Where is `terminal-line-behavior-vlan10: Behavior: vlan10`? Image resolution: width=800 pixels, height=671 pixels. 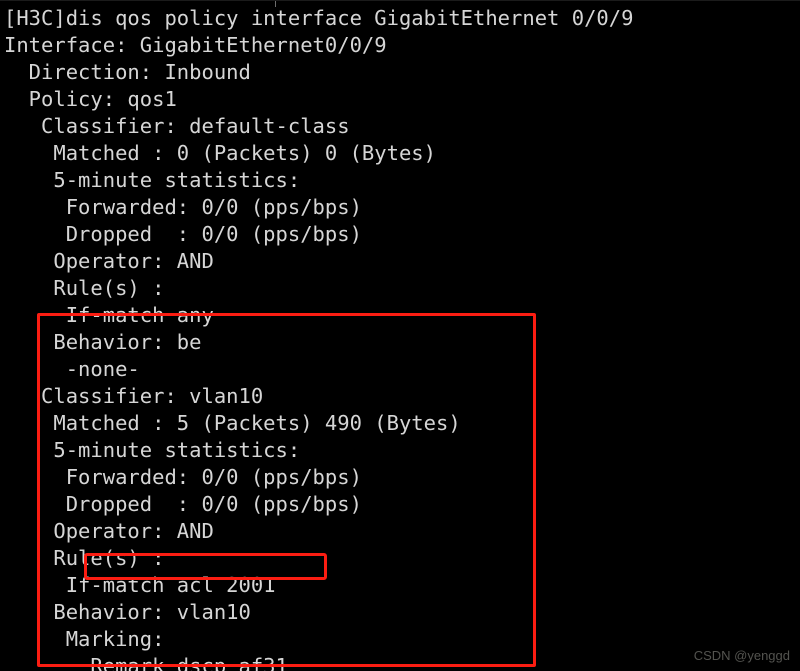
terminal-line-behavior-vlan10: Behavior: vlan10 is located at coordinates (127, 612).